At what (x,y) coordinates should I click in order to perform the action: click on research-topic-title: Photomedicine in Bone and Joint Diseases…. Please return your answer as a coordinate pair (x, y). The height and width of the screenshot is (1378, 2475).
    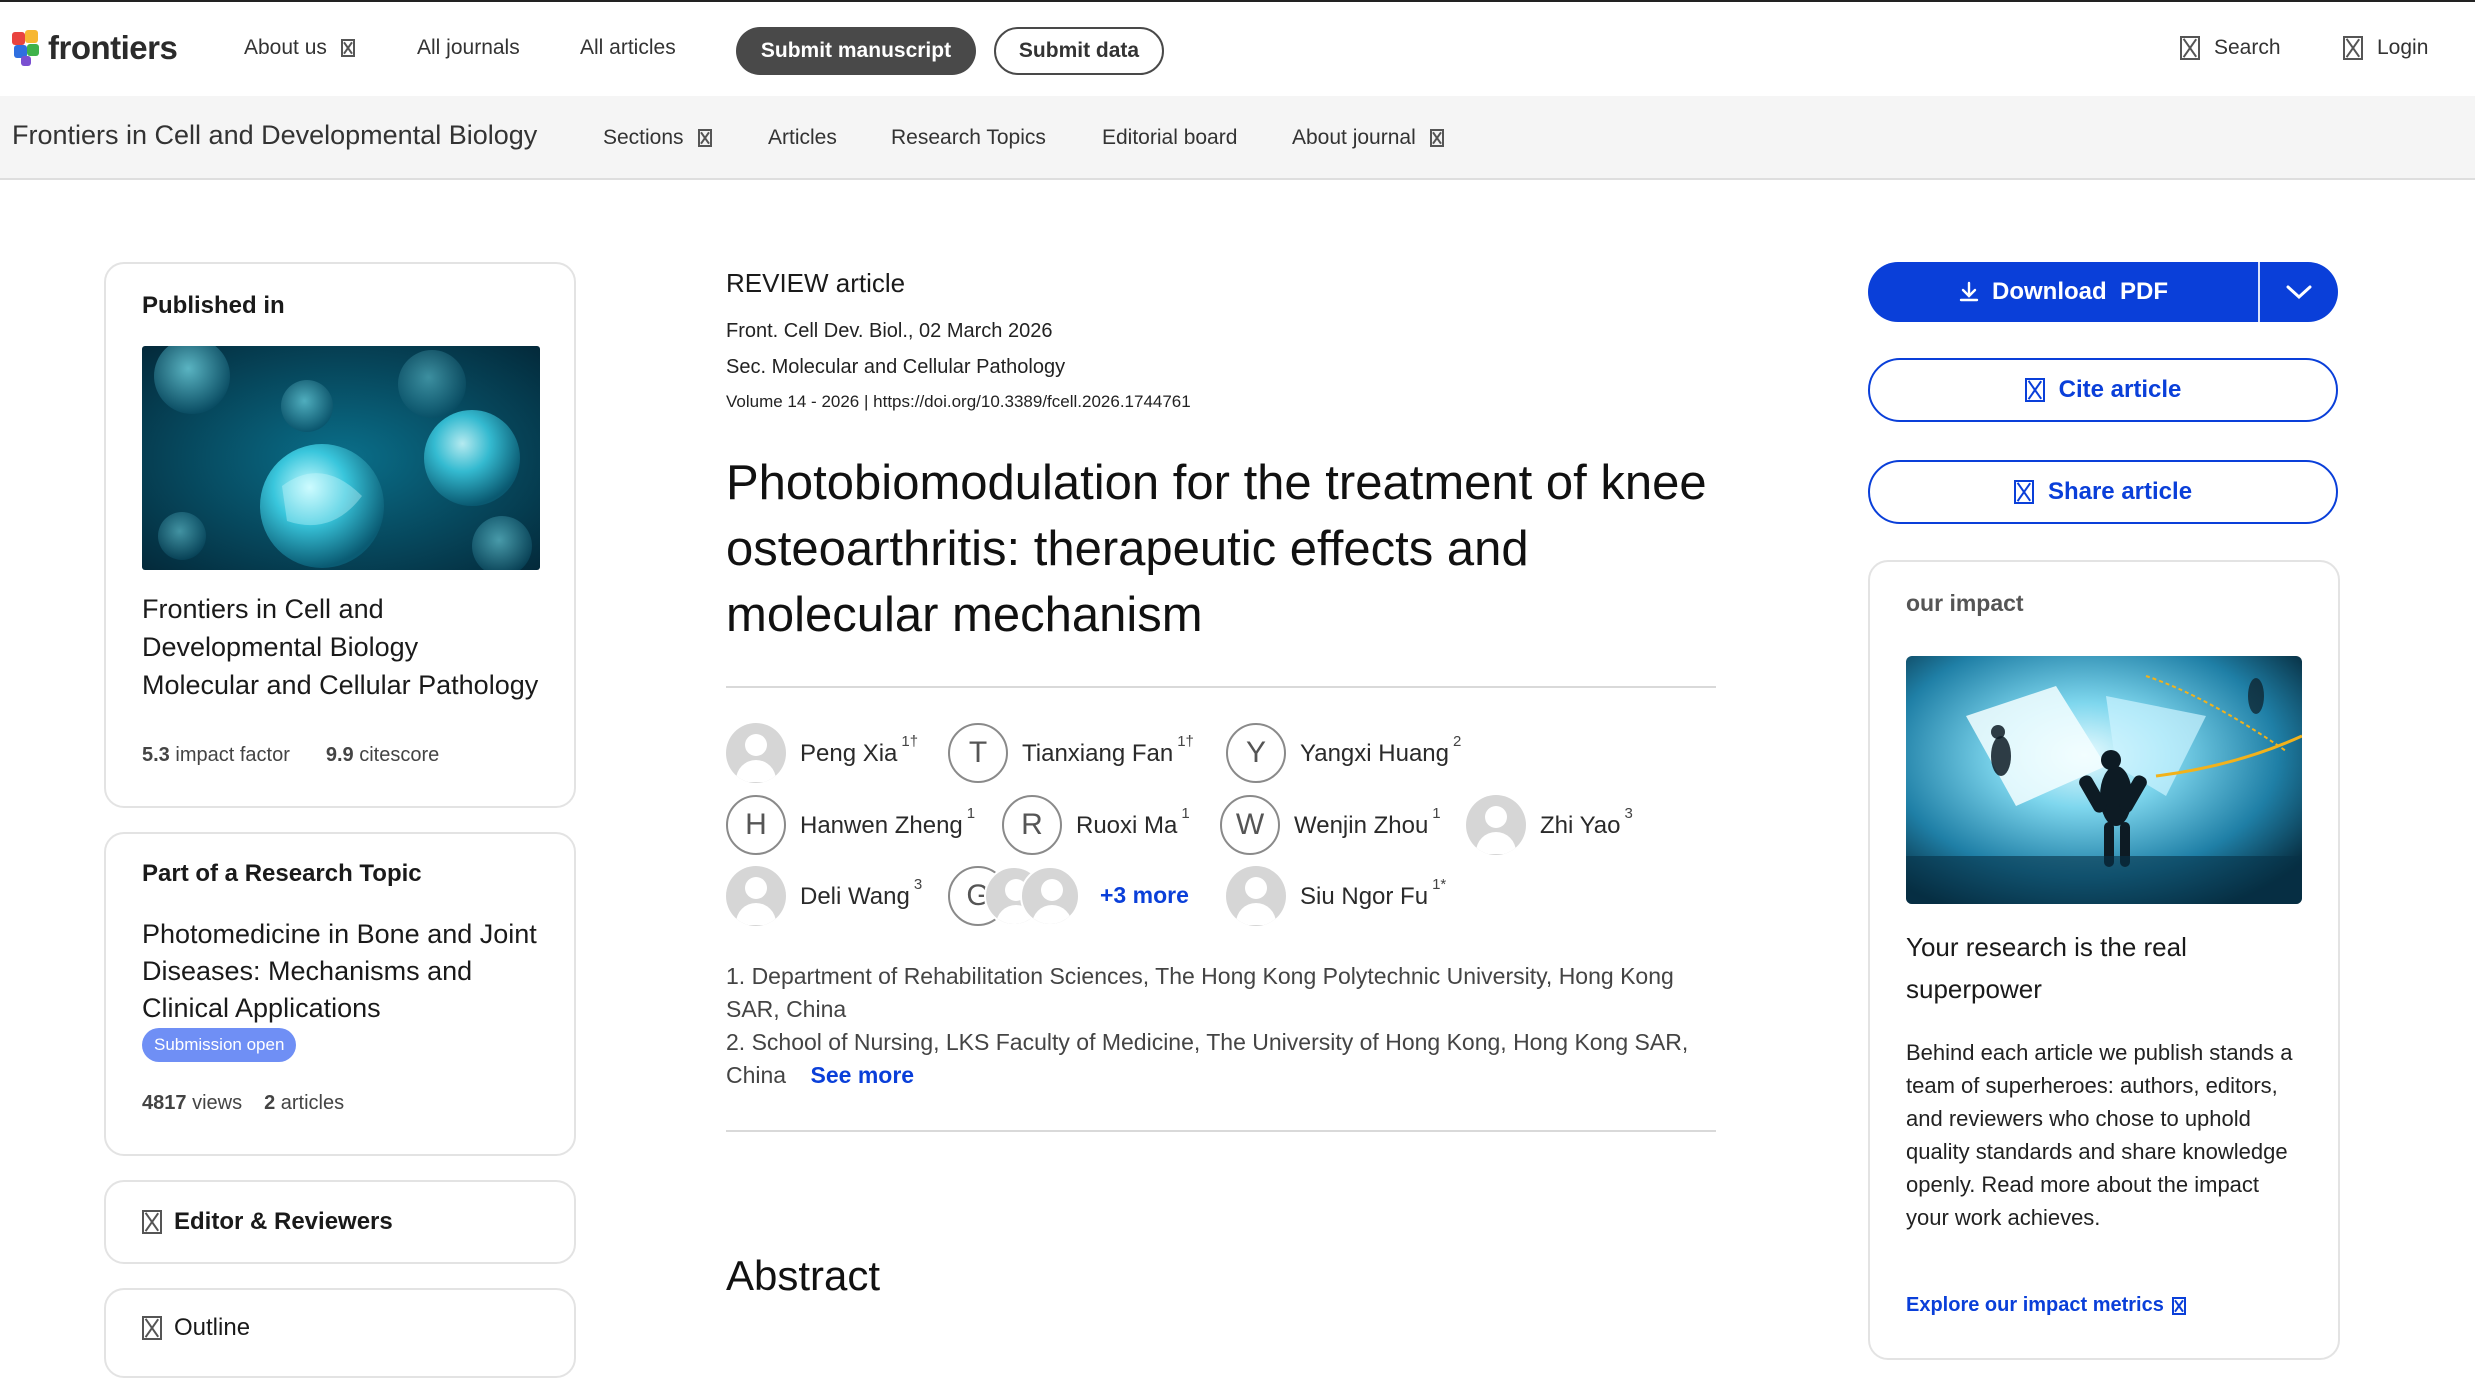
    Looking at the image, I should click on (347, 971).